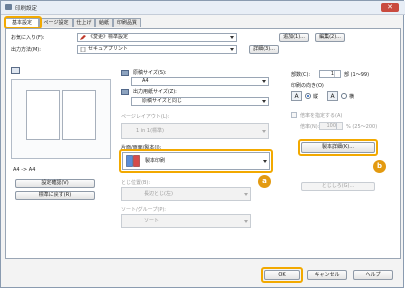 This screenshot has width=406, height=289. What do you see at coordinates (332, 96) in the screenshot?
I see `landscape-orientation-icon: A` at bounding box center [332, 96].